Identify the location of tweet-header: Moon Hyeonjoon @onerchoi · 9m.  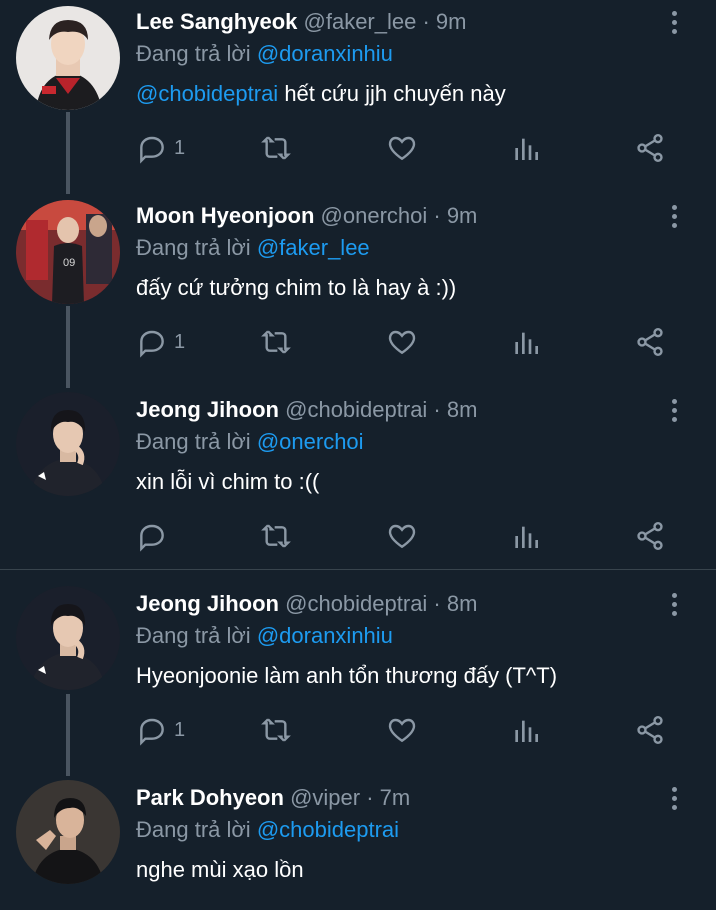
(306, 216).